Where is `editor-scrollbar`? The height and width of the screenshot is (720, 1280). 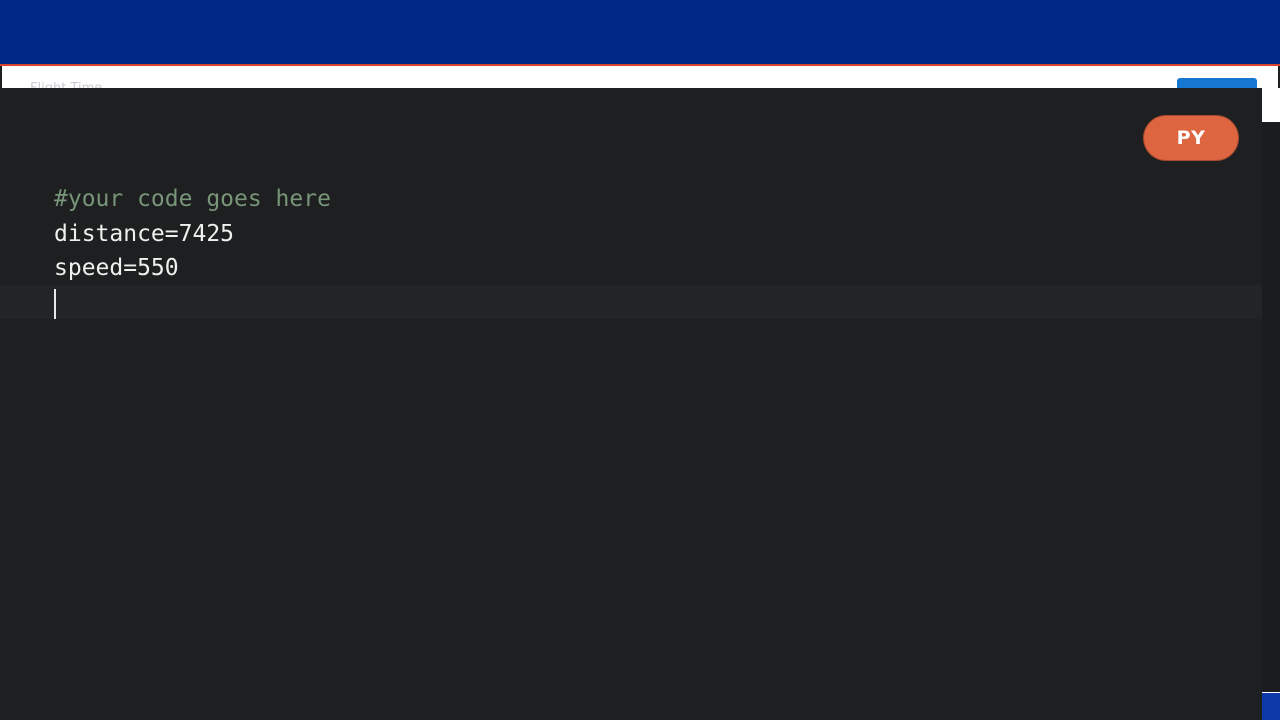 editor-scrollbar is located at coordinates (1271, 421).